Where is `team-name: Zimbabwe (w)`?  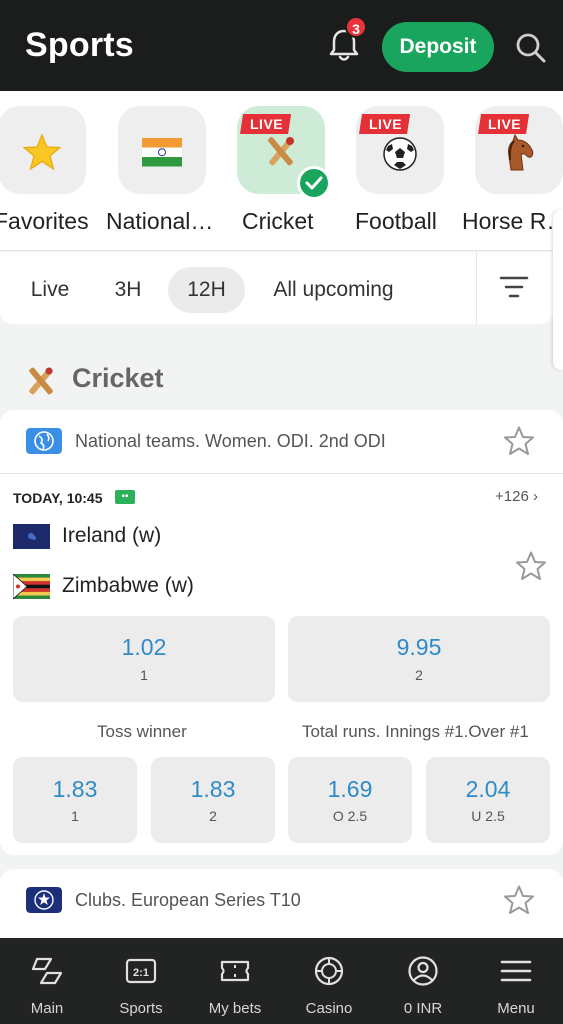
team-name: Zimbabwe (w) is located at coordinates (128, 585).